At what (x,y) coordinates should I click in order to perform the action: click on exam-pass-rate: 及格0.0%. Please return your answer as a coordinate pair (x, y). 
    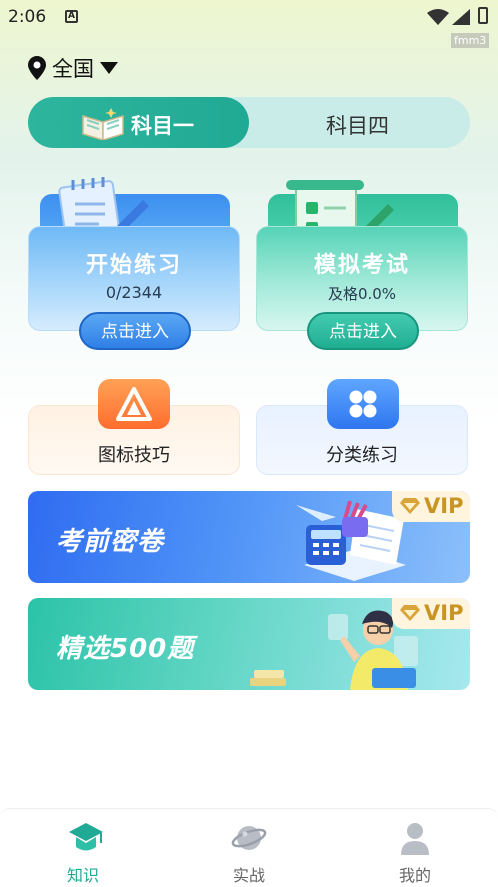
    Looking at the image, I should click on (362, 294).